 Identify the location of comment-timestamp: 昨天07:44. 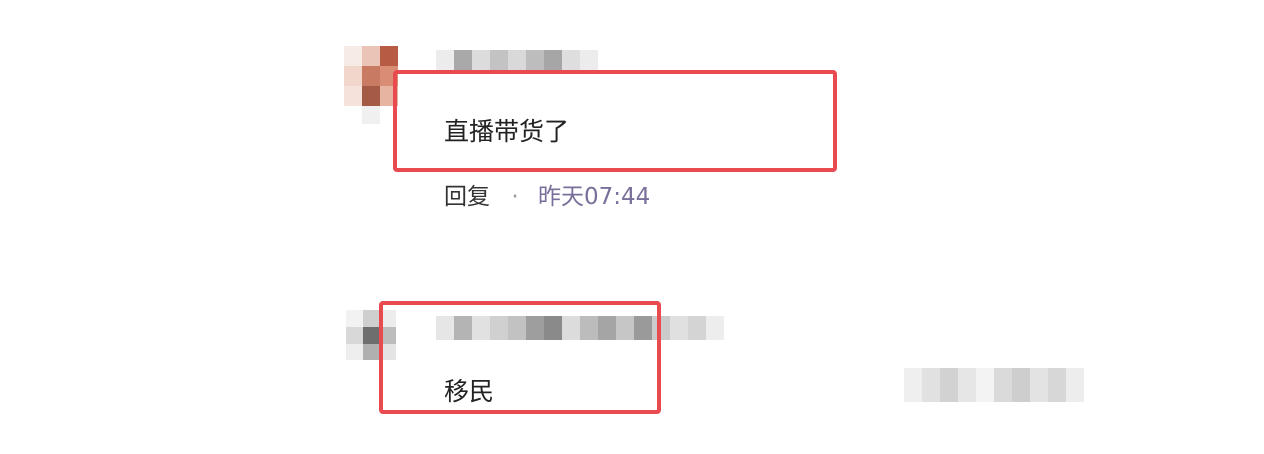
(594, 197).